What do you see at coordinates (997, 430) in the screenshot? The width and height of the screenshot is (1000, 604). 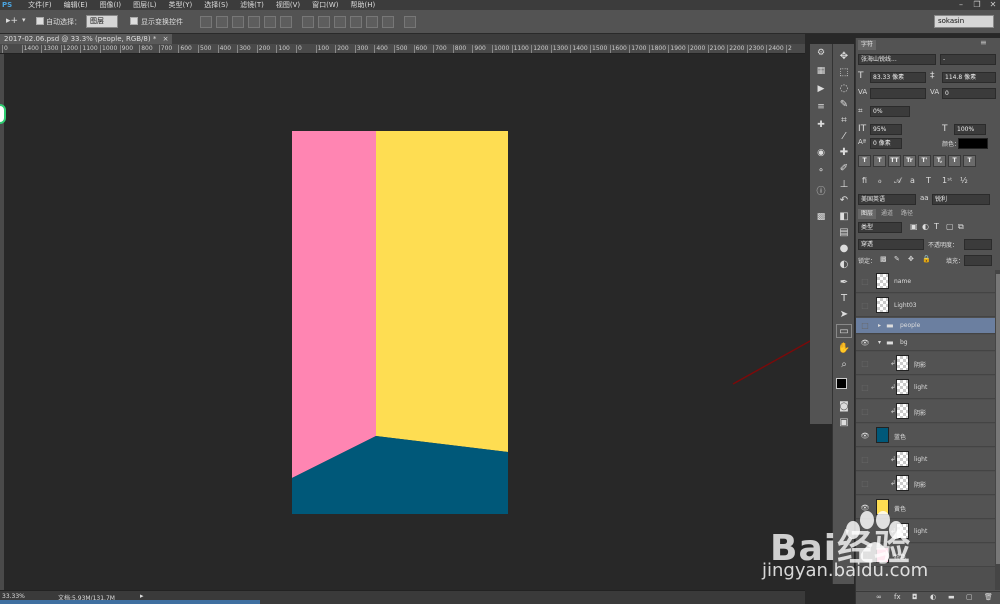 I see `layers-scrollbar` at bounding box center [997, 430].